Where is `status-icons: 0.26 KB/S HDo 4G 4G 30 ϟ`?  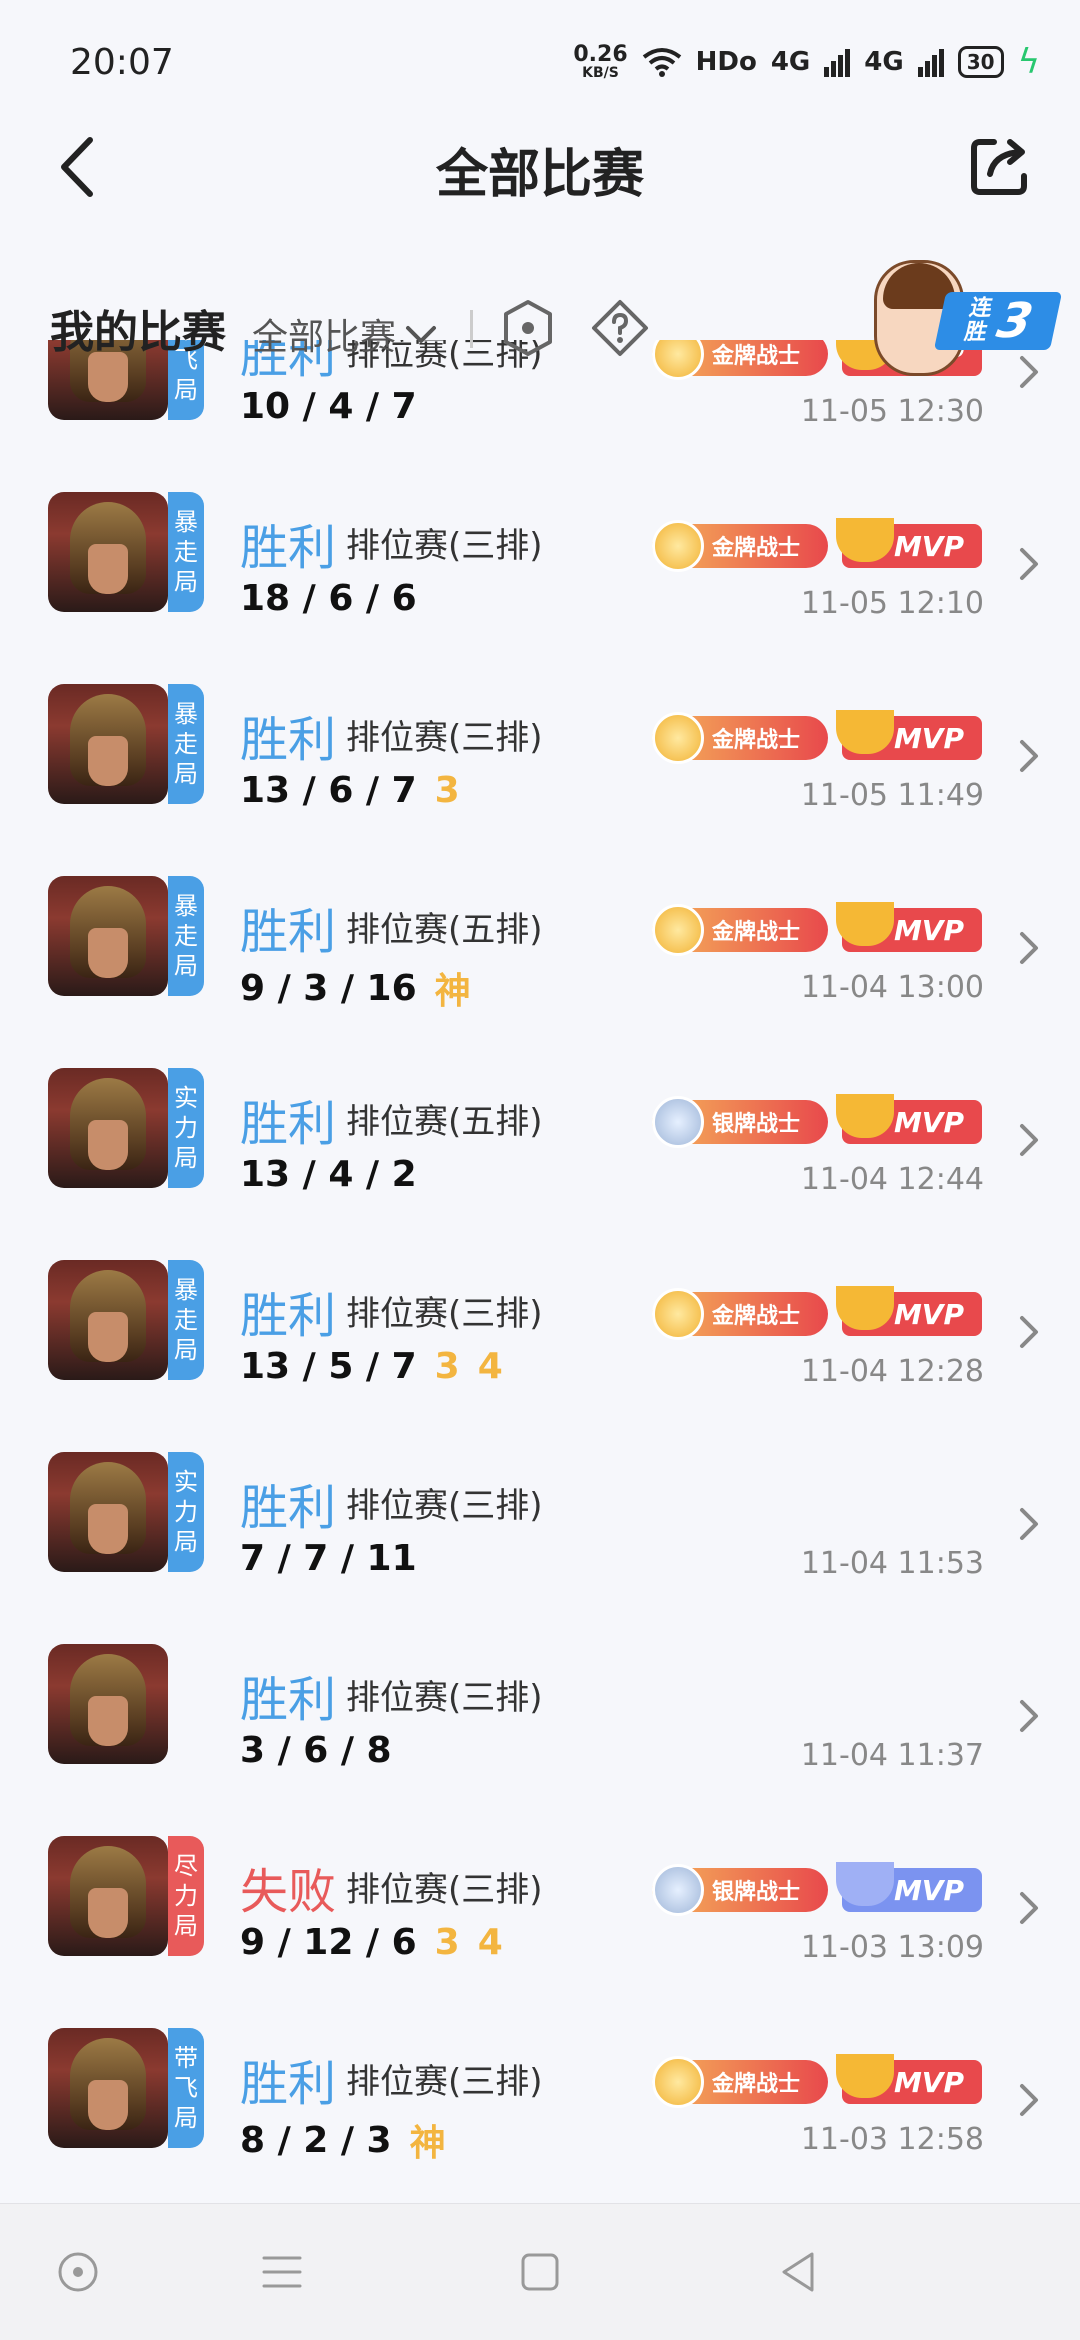
status-icons: 0.26 KB/S HDo 4G 4G 30 ϟ is located at coordinates (806, 62).